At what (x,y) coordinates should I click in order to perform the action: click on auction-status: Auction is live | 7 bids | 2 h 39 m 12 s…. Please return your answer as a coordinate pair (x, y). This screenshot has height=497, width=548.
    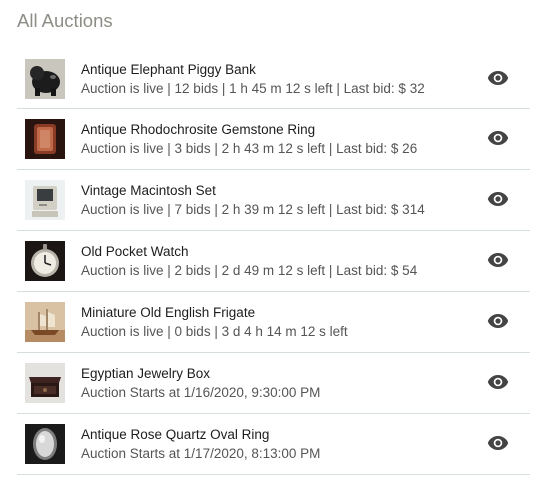
    Looking at the image, I should click on (253, 209).